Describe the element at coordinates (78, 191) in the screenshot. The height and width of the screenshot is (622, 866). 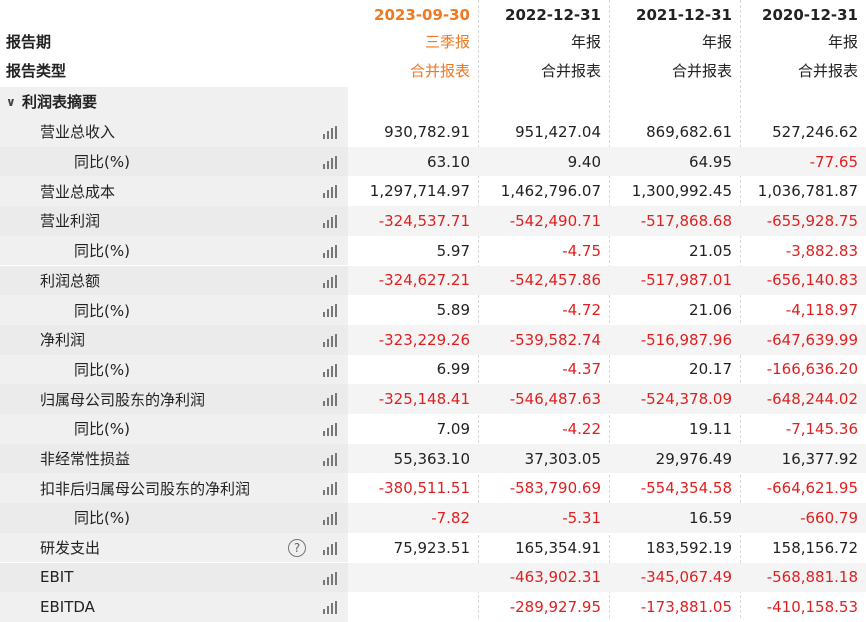
I see `row-label-text: 营业总成本` at that location.